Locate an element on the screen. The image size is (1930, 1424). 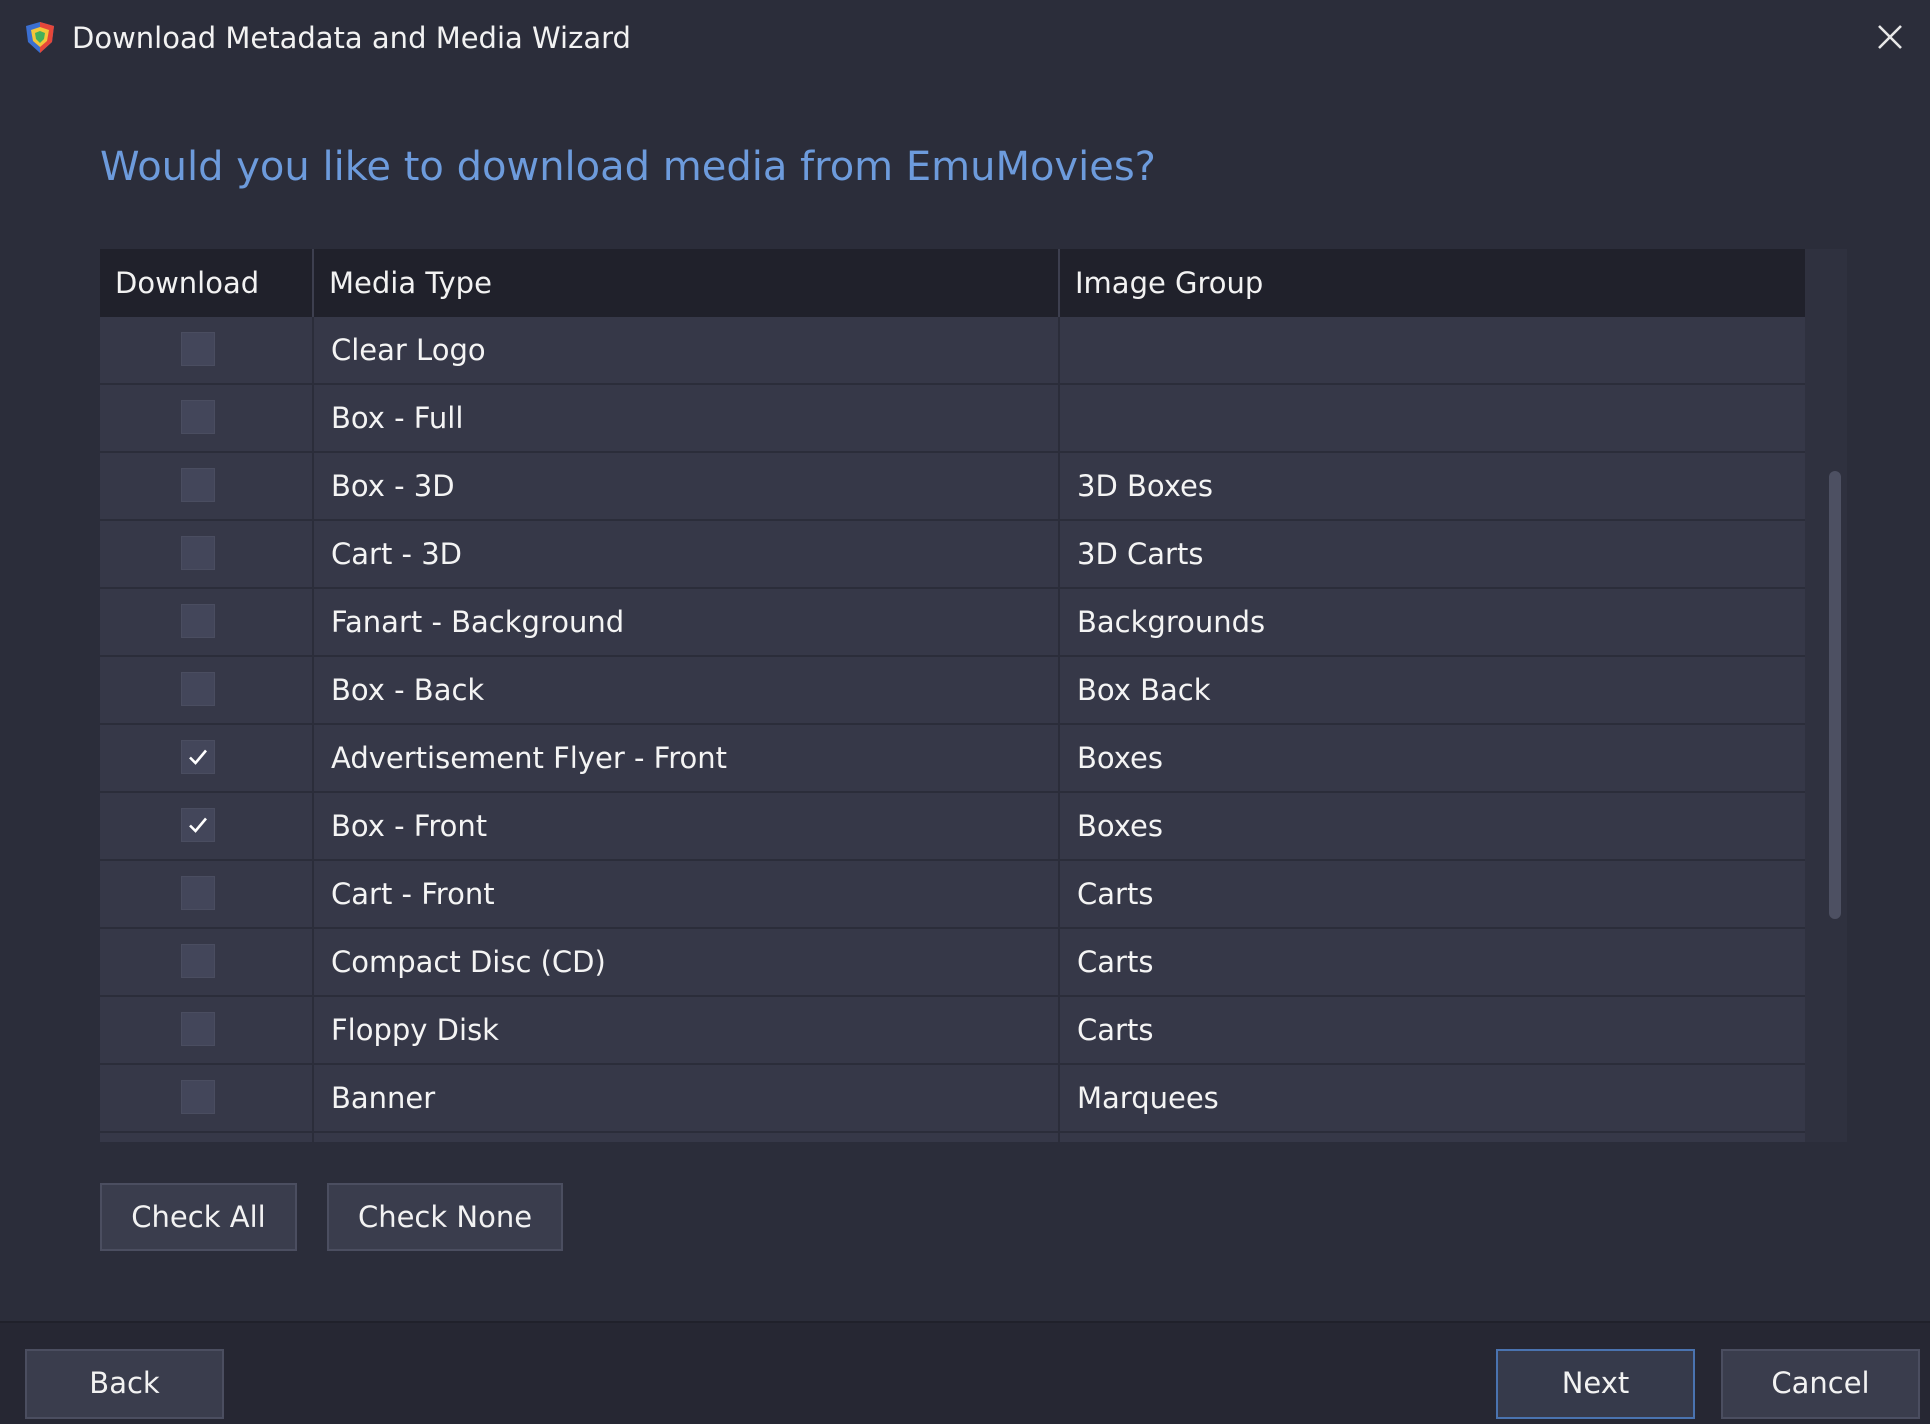
table-row: Box - Full is located at coordinates (952, 419).